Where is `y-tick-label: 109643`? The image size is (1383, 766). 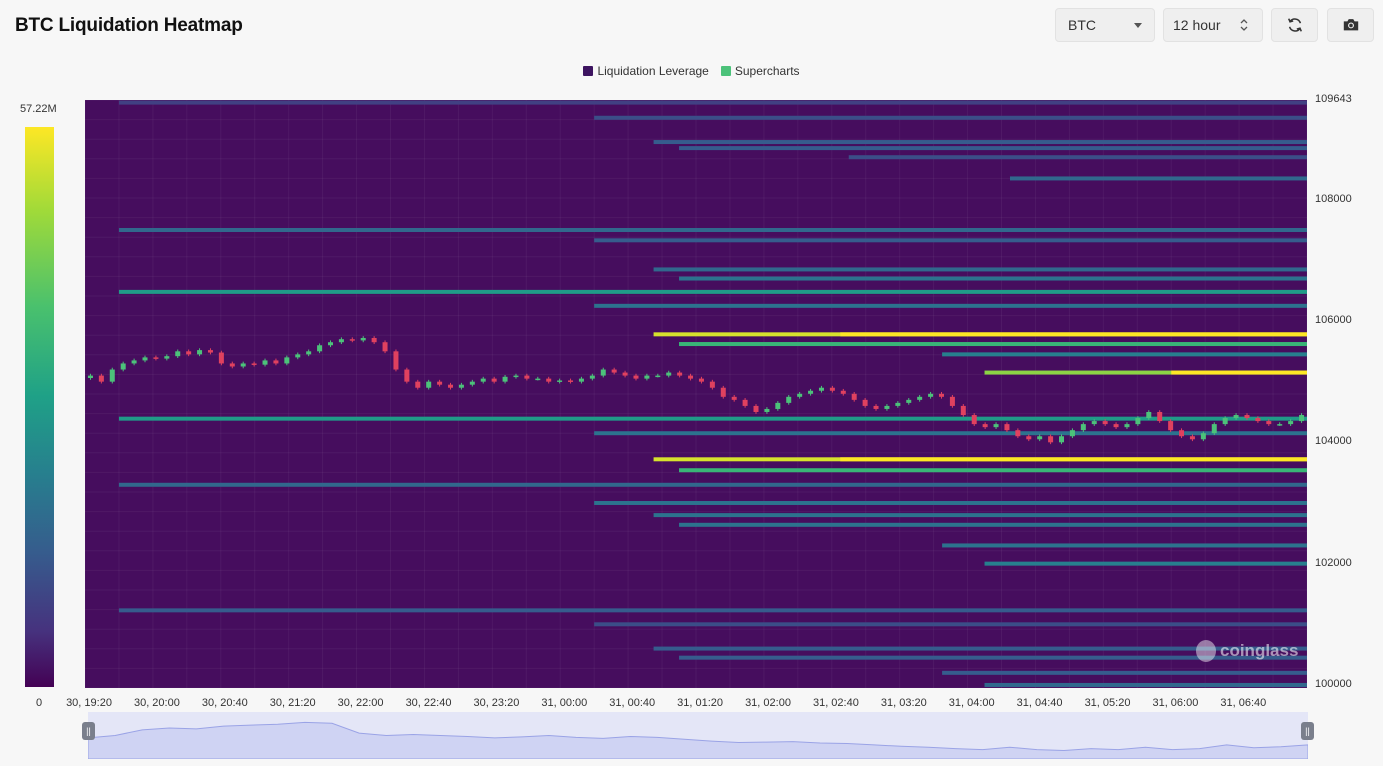 y-tick-label: 109643 is located at coordinates (1333, 99).